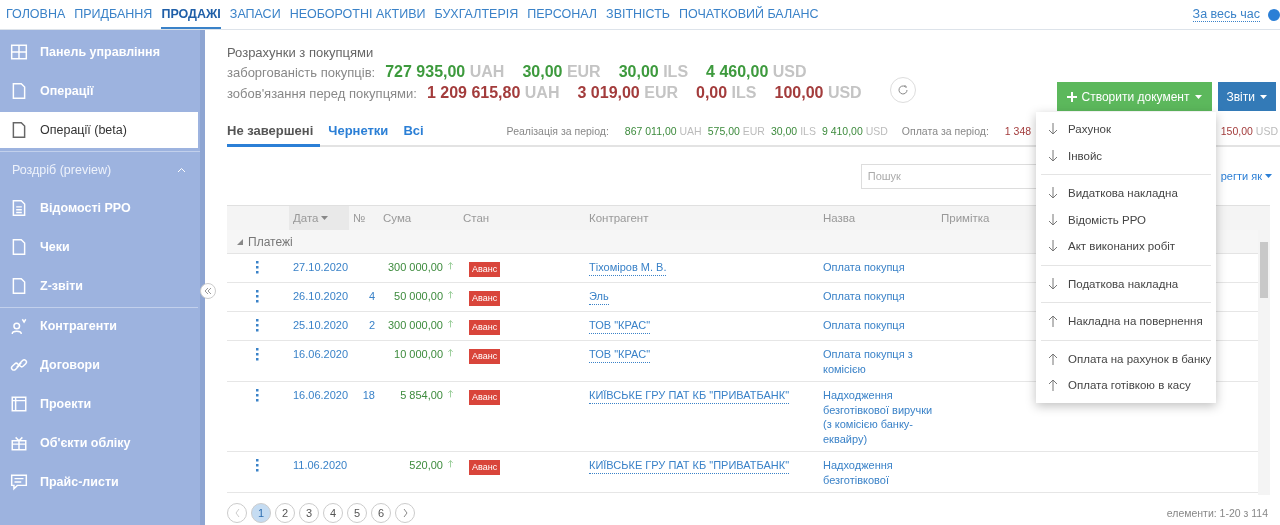  I want to click on tab: Не завершені, so click(274, 132).